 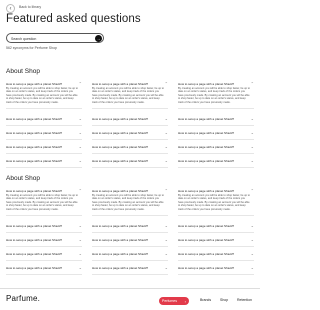 I want to click on footer-link-shop: Shop, so click(x=224, y=300).